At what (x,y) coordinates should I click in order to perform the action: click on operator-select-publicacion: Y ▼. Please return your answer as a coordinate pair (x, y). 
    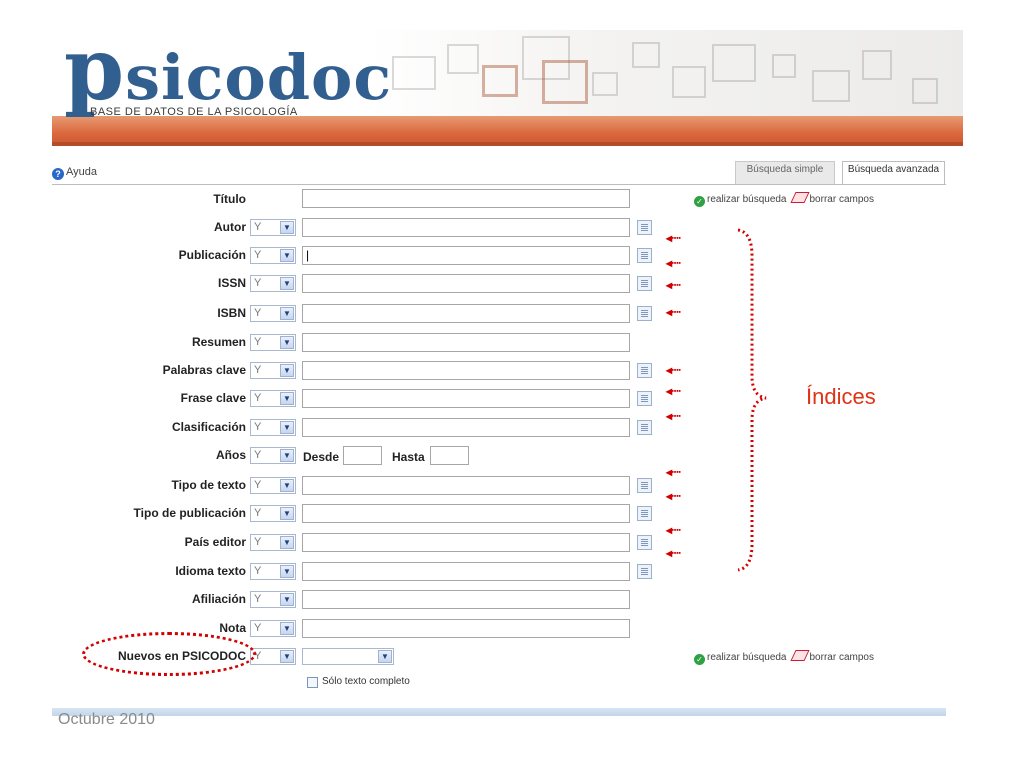
    Looking at the image, I should click on (273, 255).